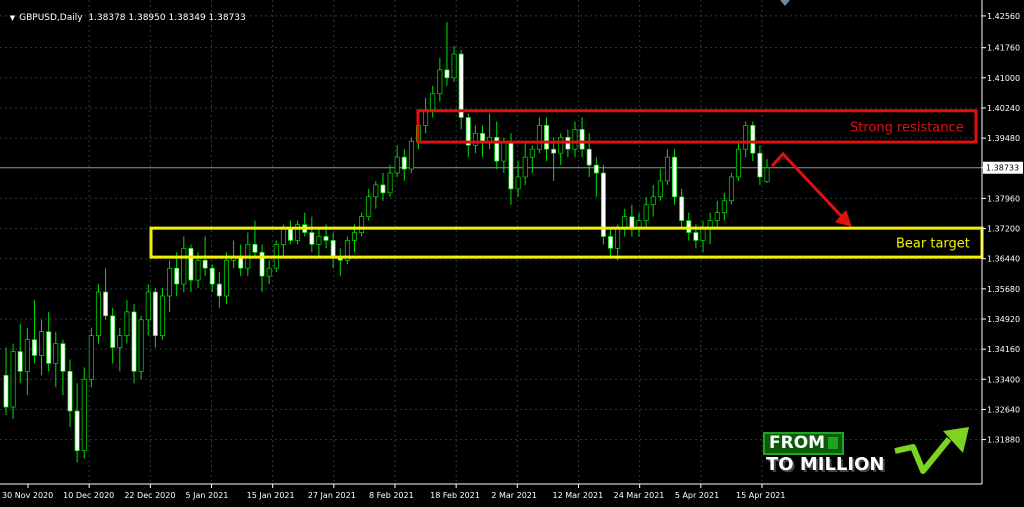 This screenshot has height=507, width=1024. I want to click on y-tick-label: 1.32640, so click(1003, 409).